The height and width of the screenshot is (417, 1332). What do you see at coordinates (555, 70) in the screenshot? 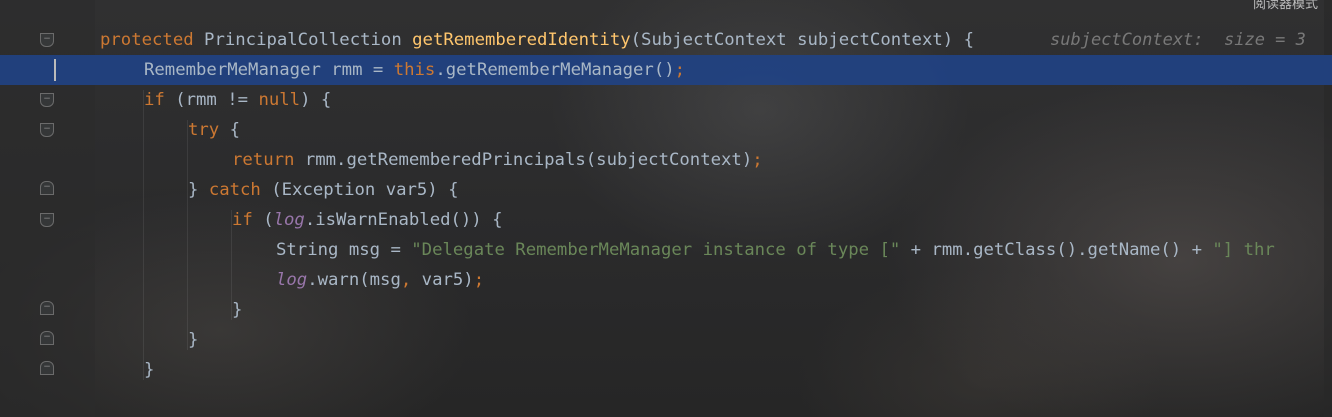
I see `method-call: .getRememberMeManager()` at bounding box center [555, 70].